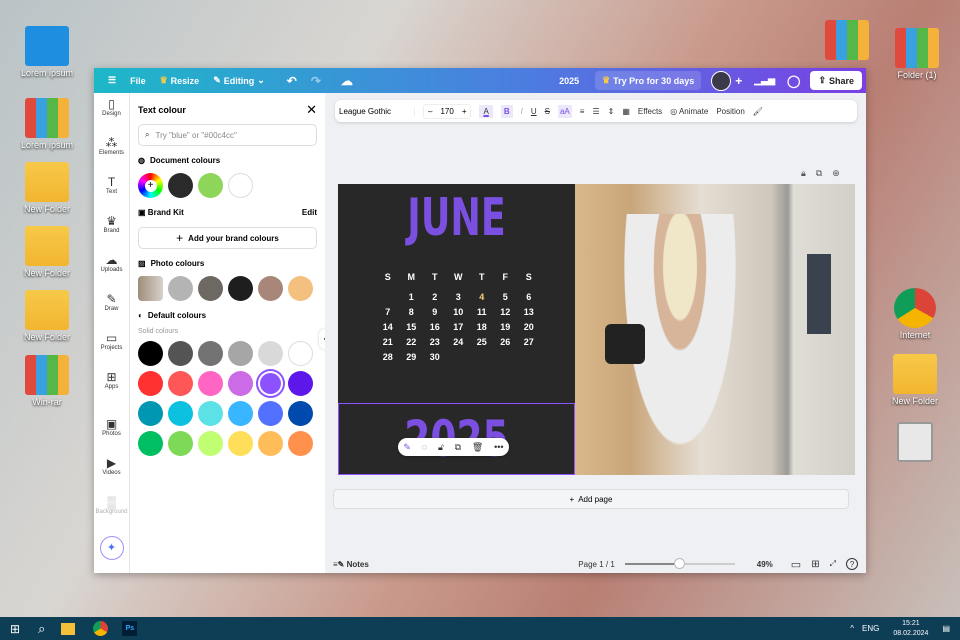  I want to click on rail-item-projects: ▭ Projects, so click(111, 346).